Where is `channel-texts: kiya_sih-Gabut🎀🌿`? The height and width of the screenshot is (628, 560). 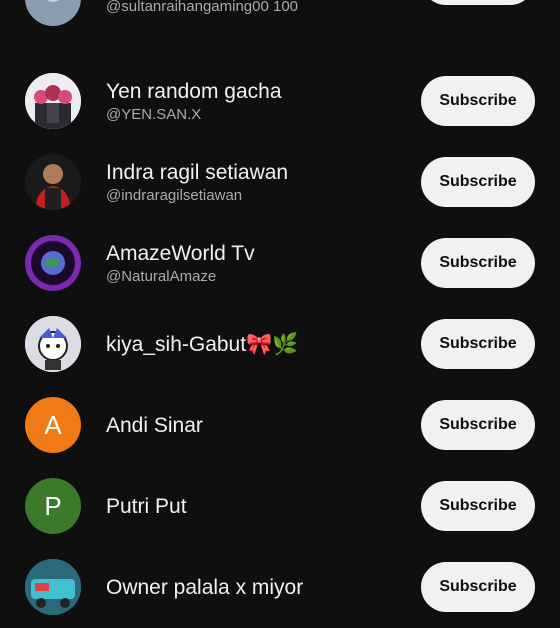 channel-texts: kiya_sih-Gabut🎀🌿 is located at coordinates (256, 344).